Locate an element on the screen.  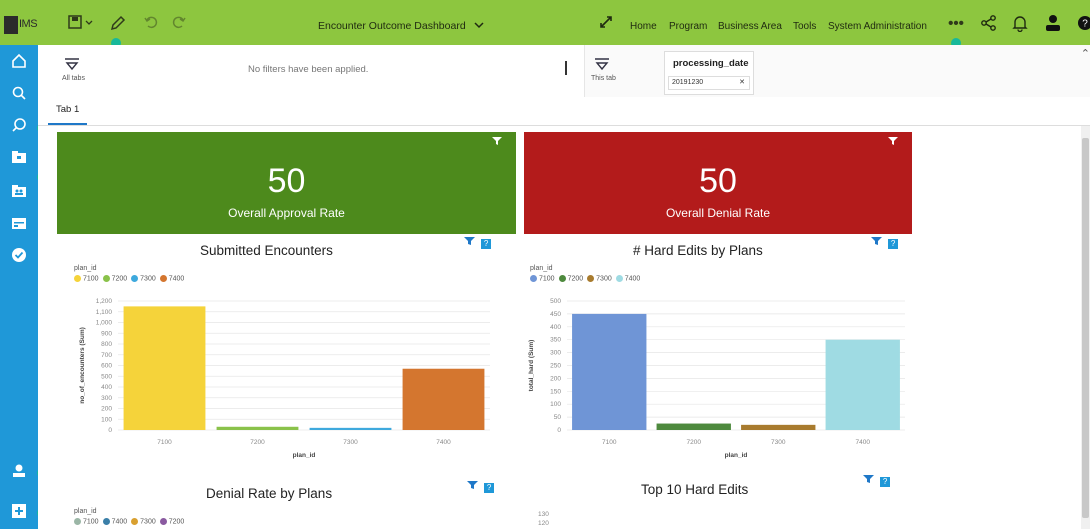
y-tick-label: 500 is located at coordinates (106, 376).